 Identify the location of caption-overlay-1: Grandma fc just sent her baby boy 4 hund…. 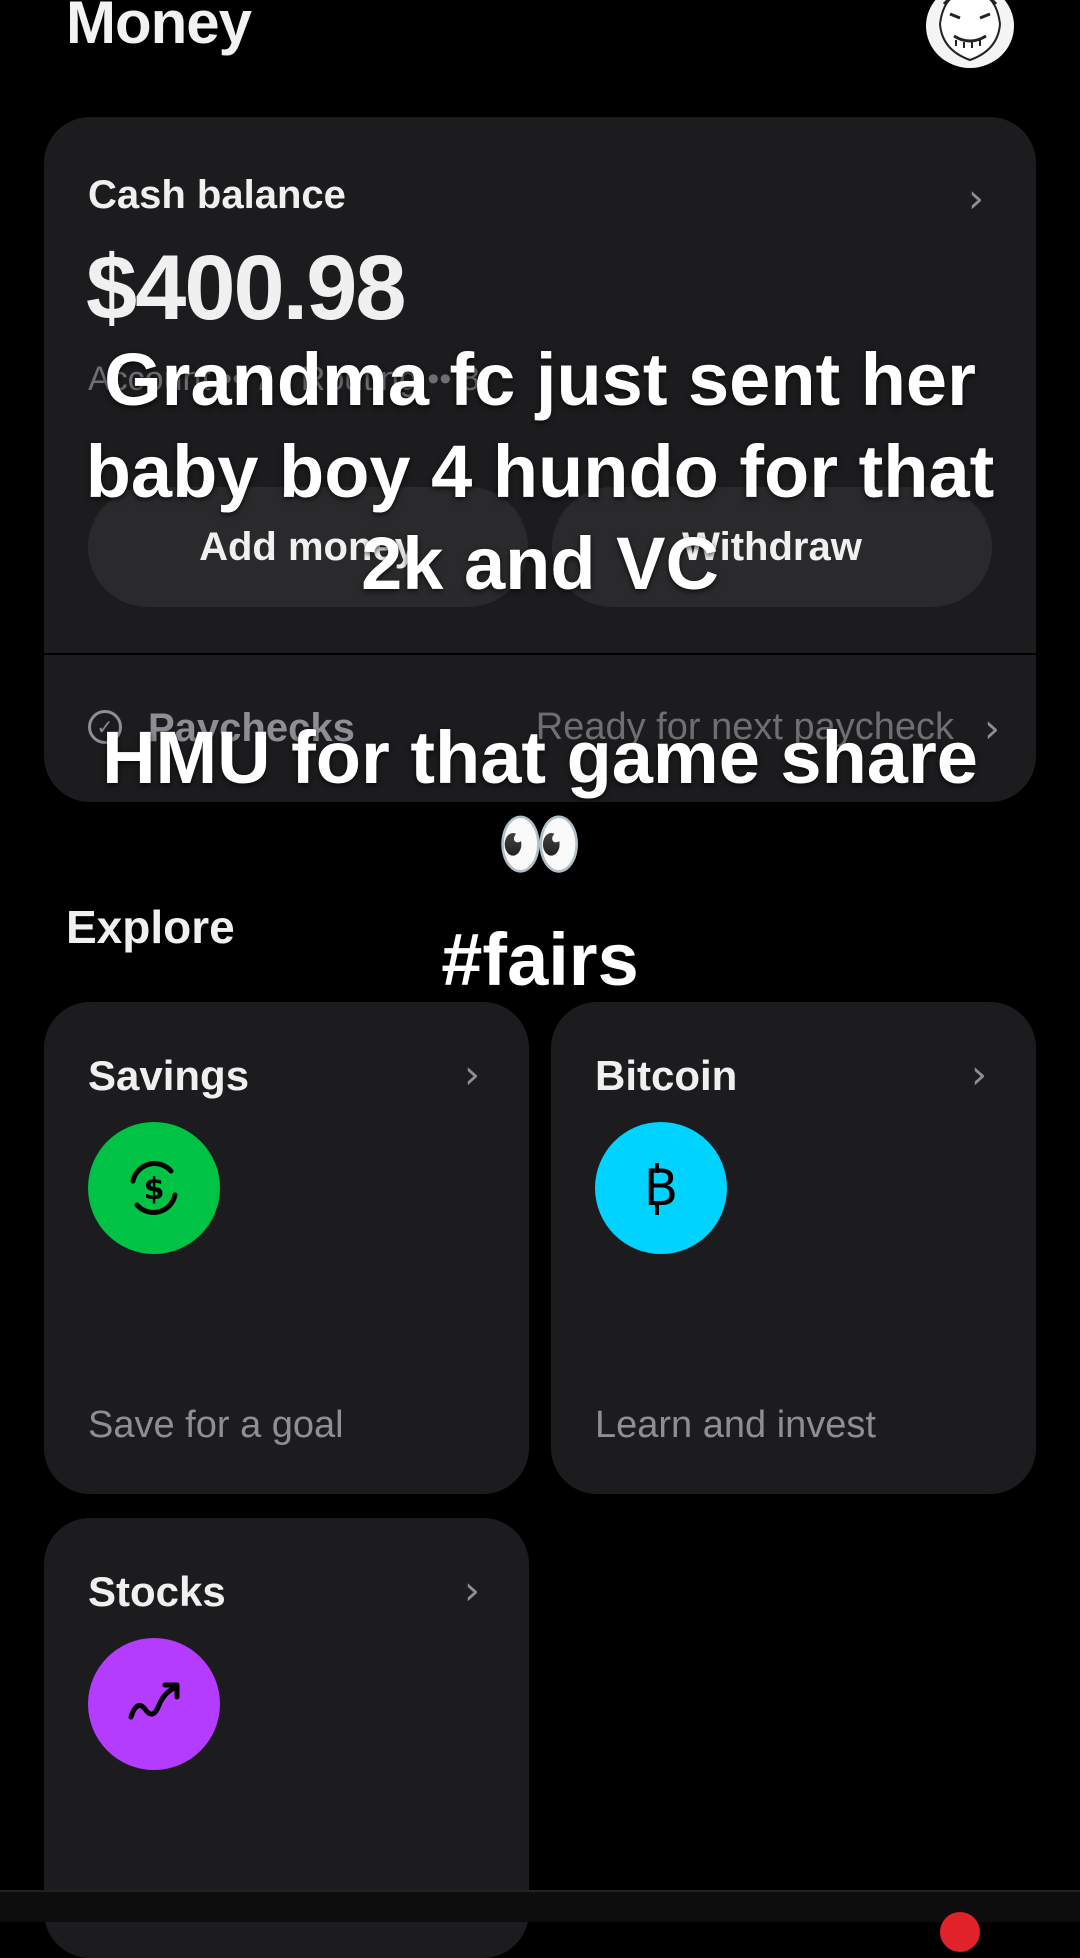
(540, 472).